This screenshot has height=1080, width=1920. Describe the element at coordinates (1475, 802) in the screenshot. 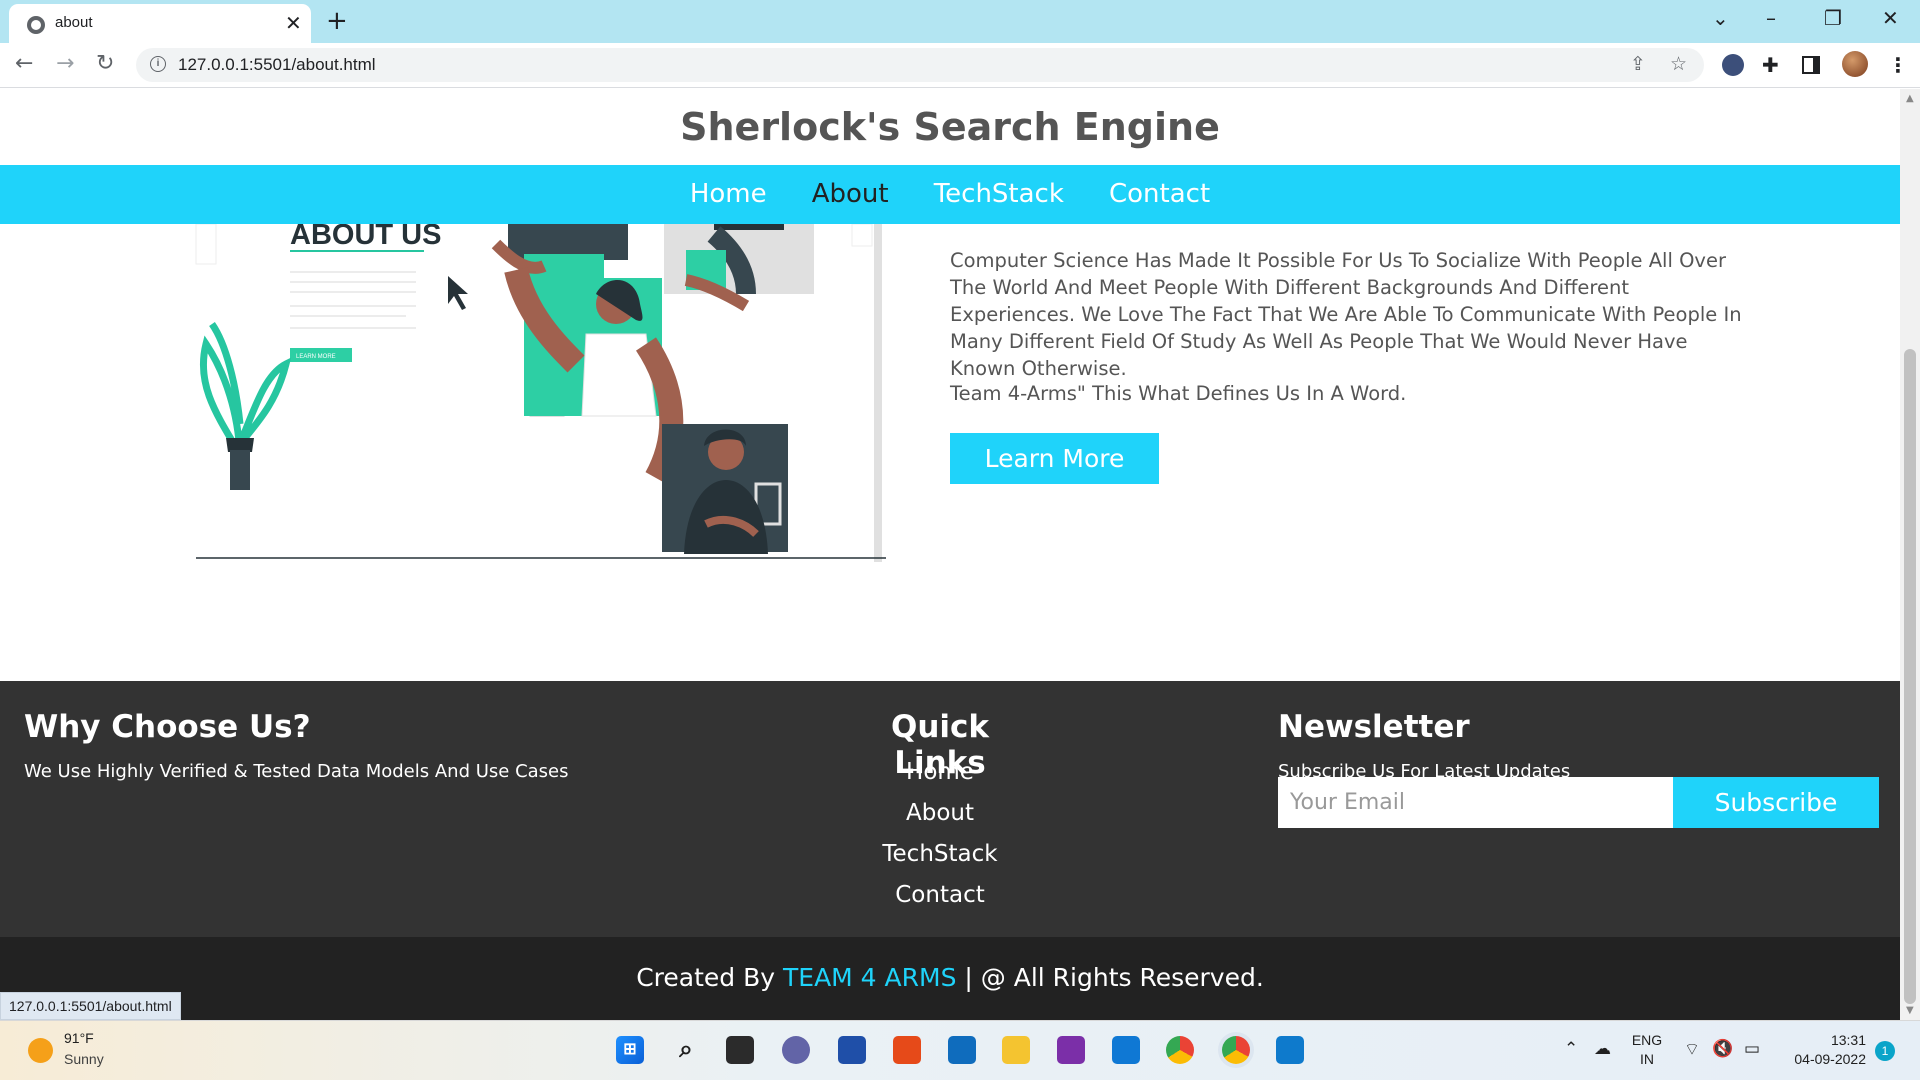

I see `email-field` at that location.